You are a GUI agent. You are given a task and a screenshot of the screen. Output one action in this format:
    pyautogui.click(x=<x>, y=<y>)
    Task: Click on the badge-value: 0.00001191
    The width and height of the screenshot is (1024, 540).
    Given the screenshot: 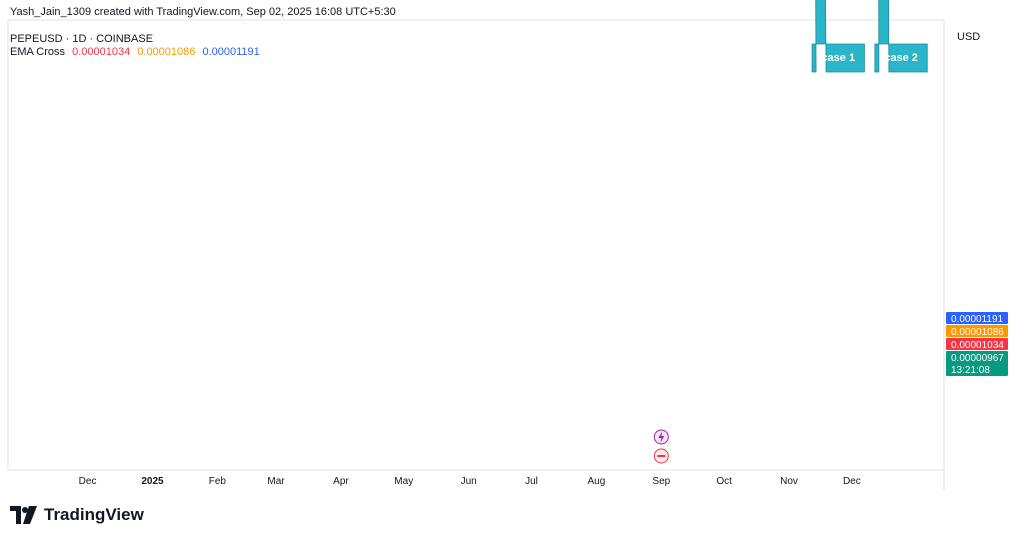 What is the action you would take?
    pyautogui.click(x=977, y=319)
    